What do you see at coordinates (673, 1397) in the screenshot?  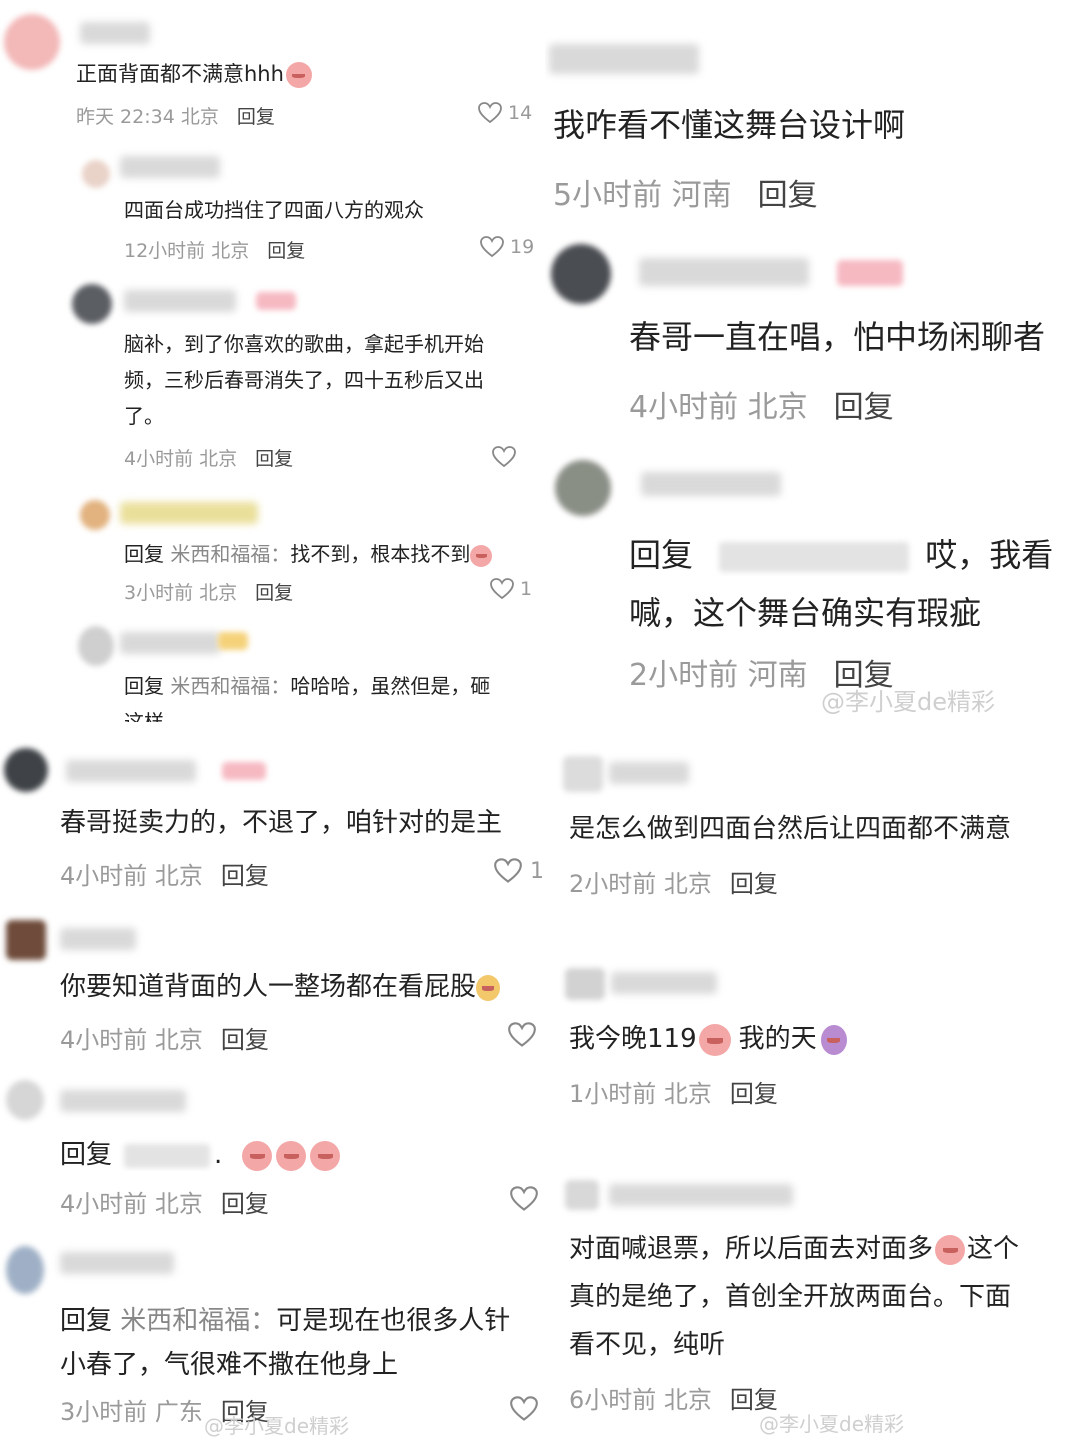 I see `comment-meta: 6小时前 北京 回复` at bounding box center [673, 1397].